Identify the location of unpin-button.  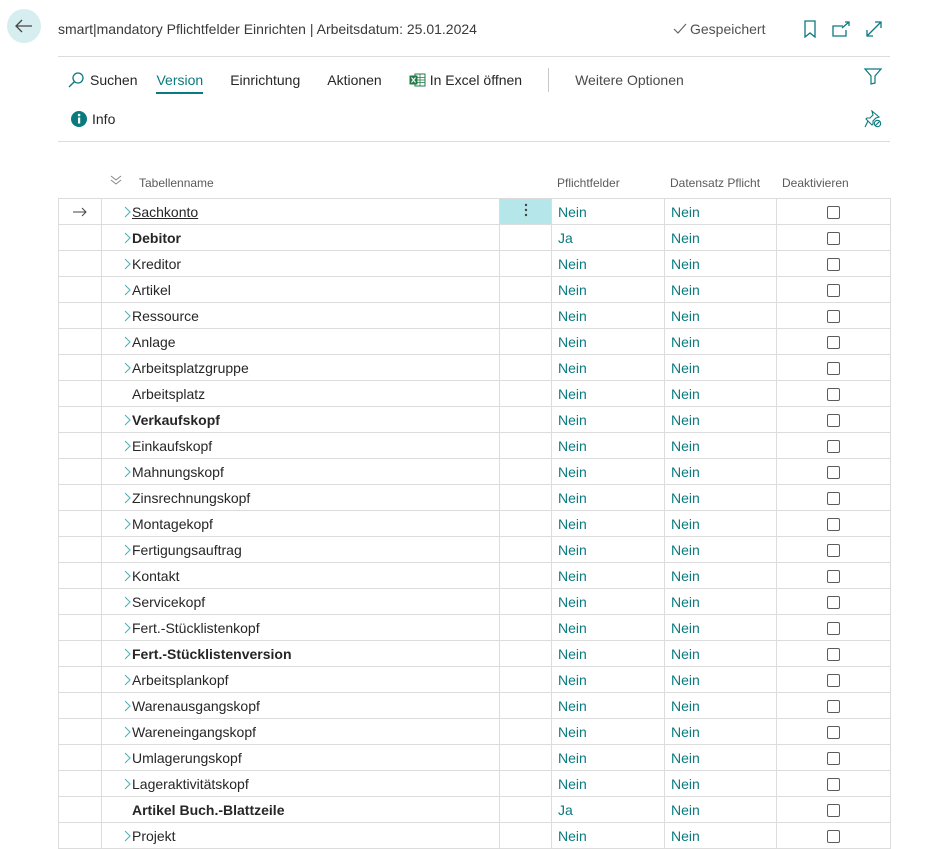
(873, 120).